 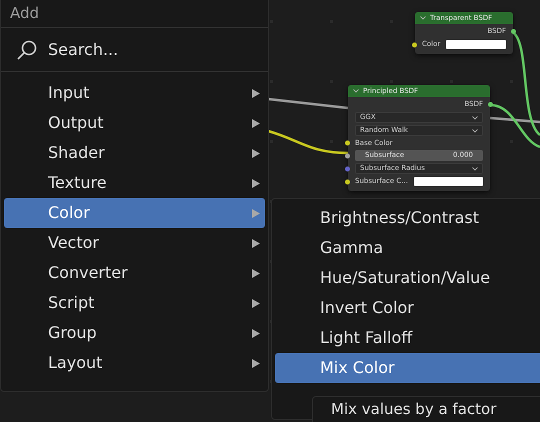 What do you see at coordinates (407, 218) in the screenshot?
I see `menu-item: Brightness/Contrast` at bounding box center [407, 218].